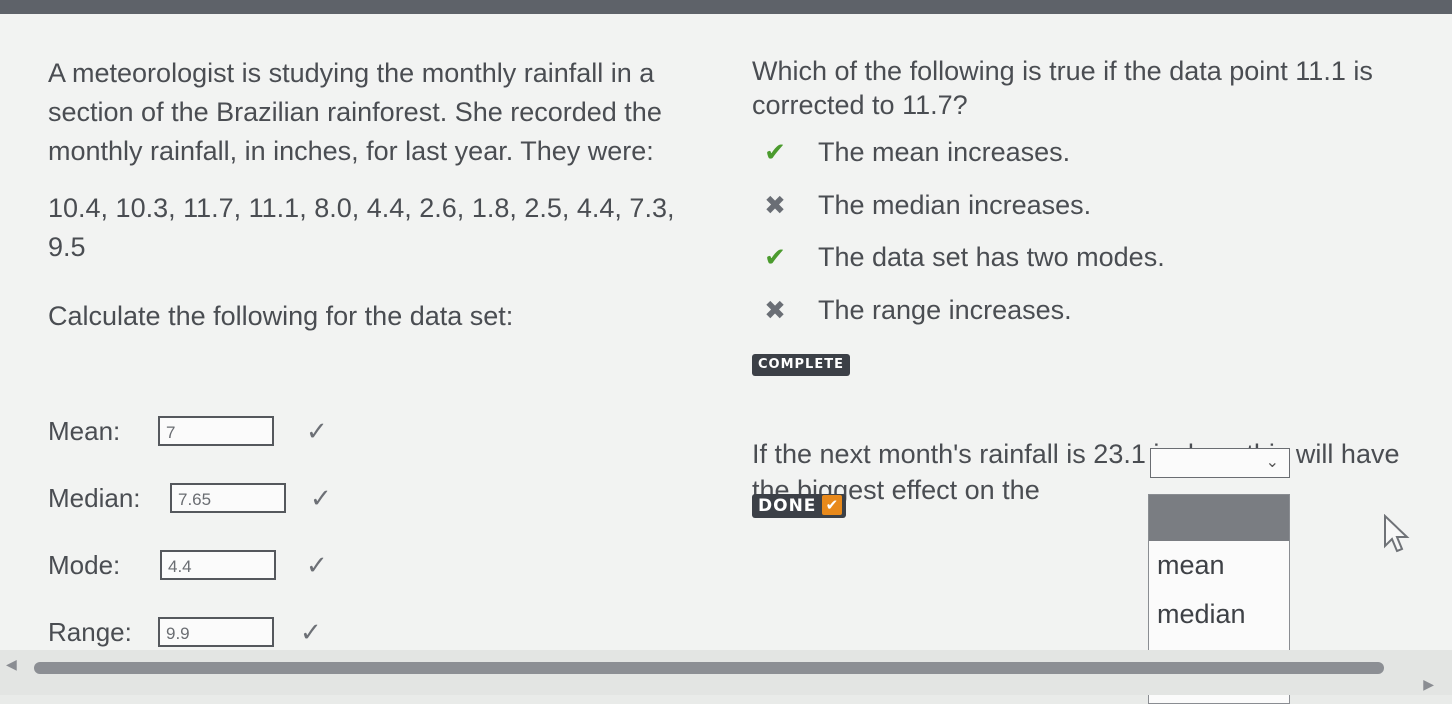 The width and height of the screenshot is (1452, 704). Describe the element at coordinates (321, 498) in the screenshot. I see `median-check-icon: ✓` at that location.